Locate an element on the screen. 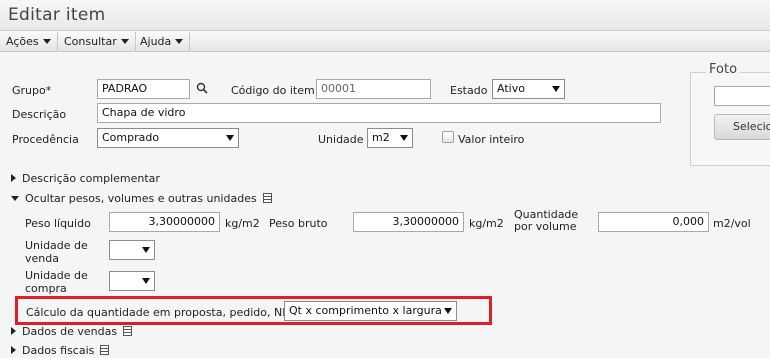 The width and height of the screenshot is (770, 358). descricao-field: Chapa de vidro is located at coordinates (379, 113).